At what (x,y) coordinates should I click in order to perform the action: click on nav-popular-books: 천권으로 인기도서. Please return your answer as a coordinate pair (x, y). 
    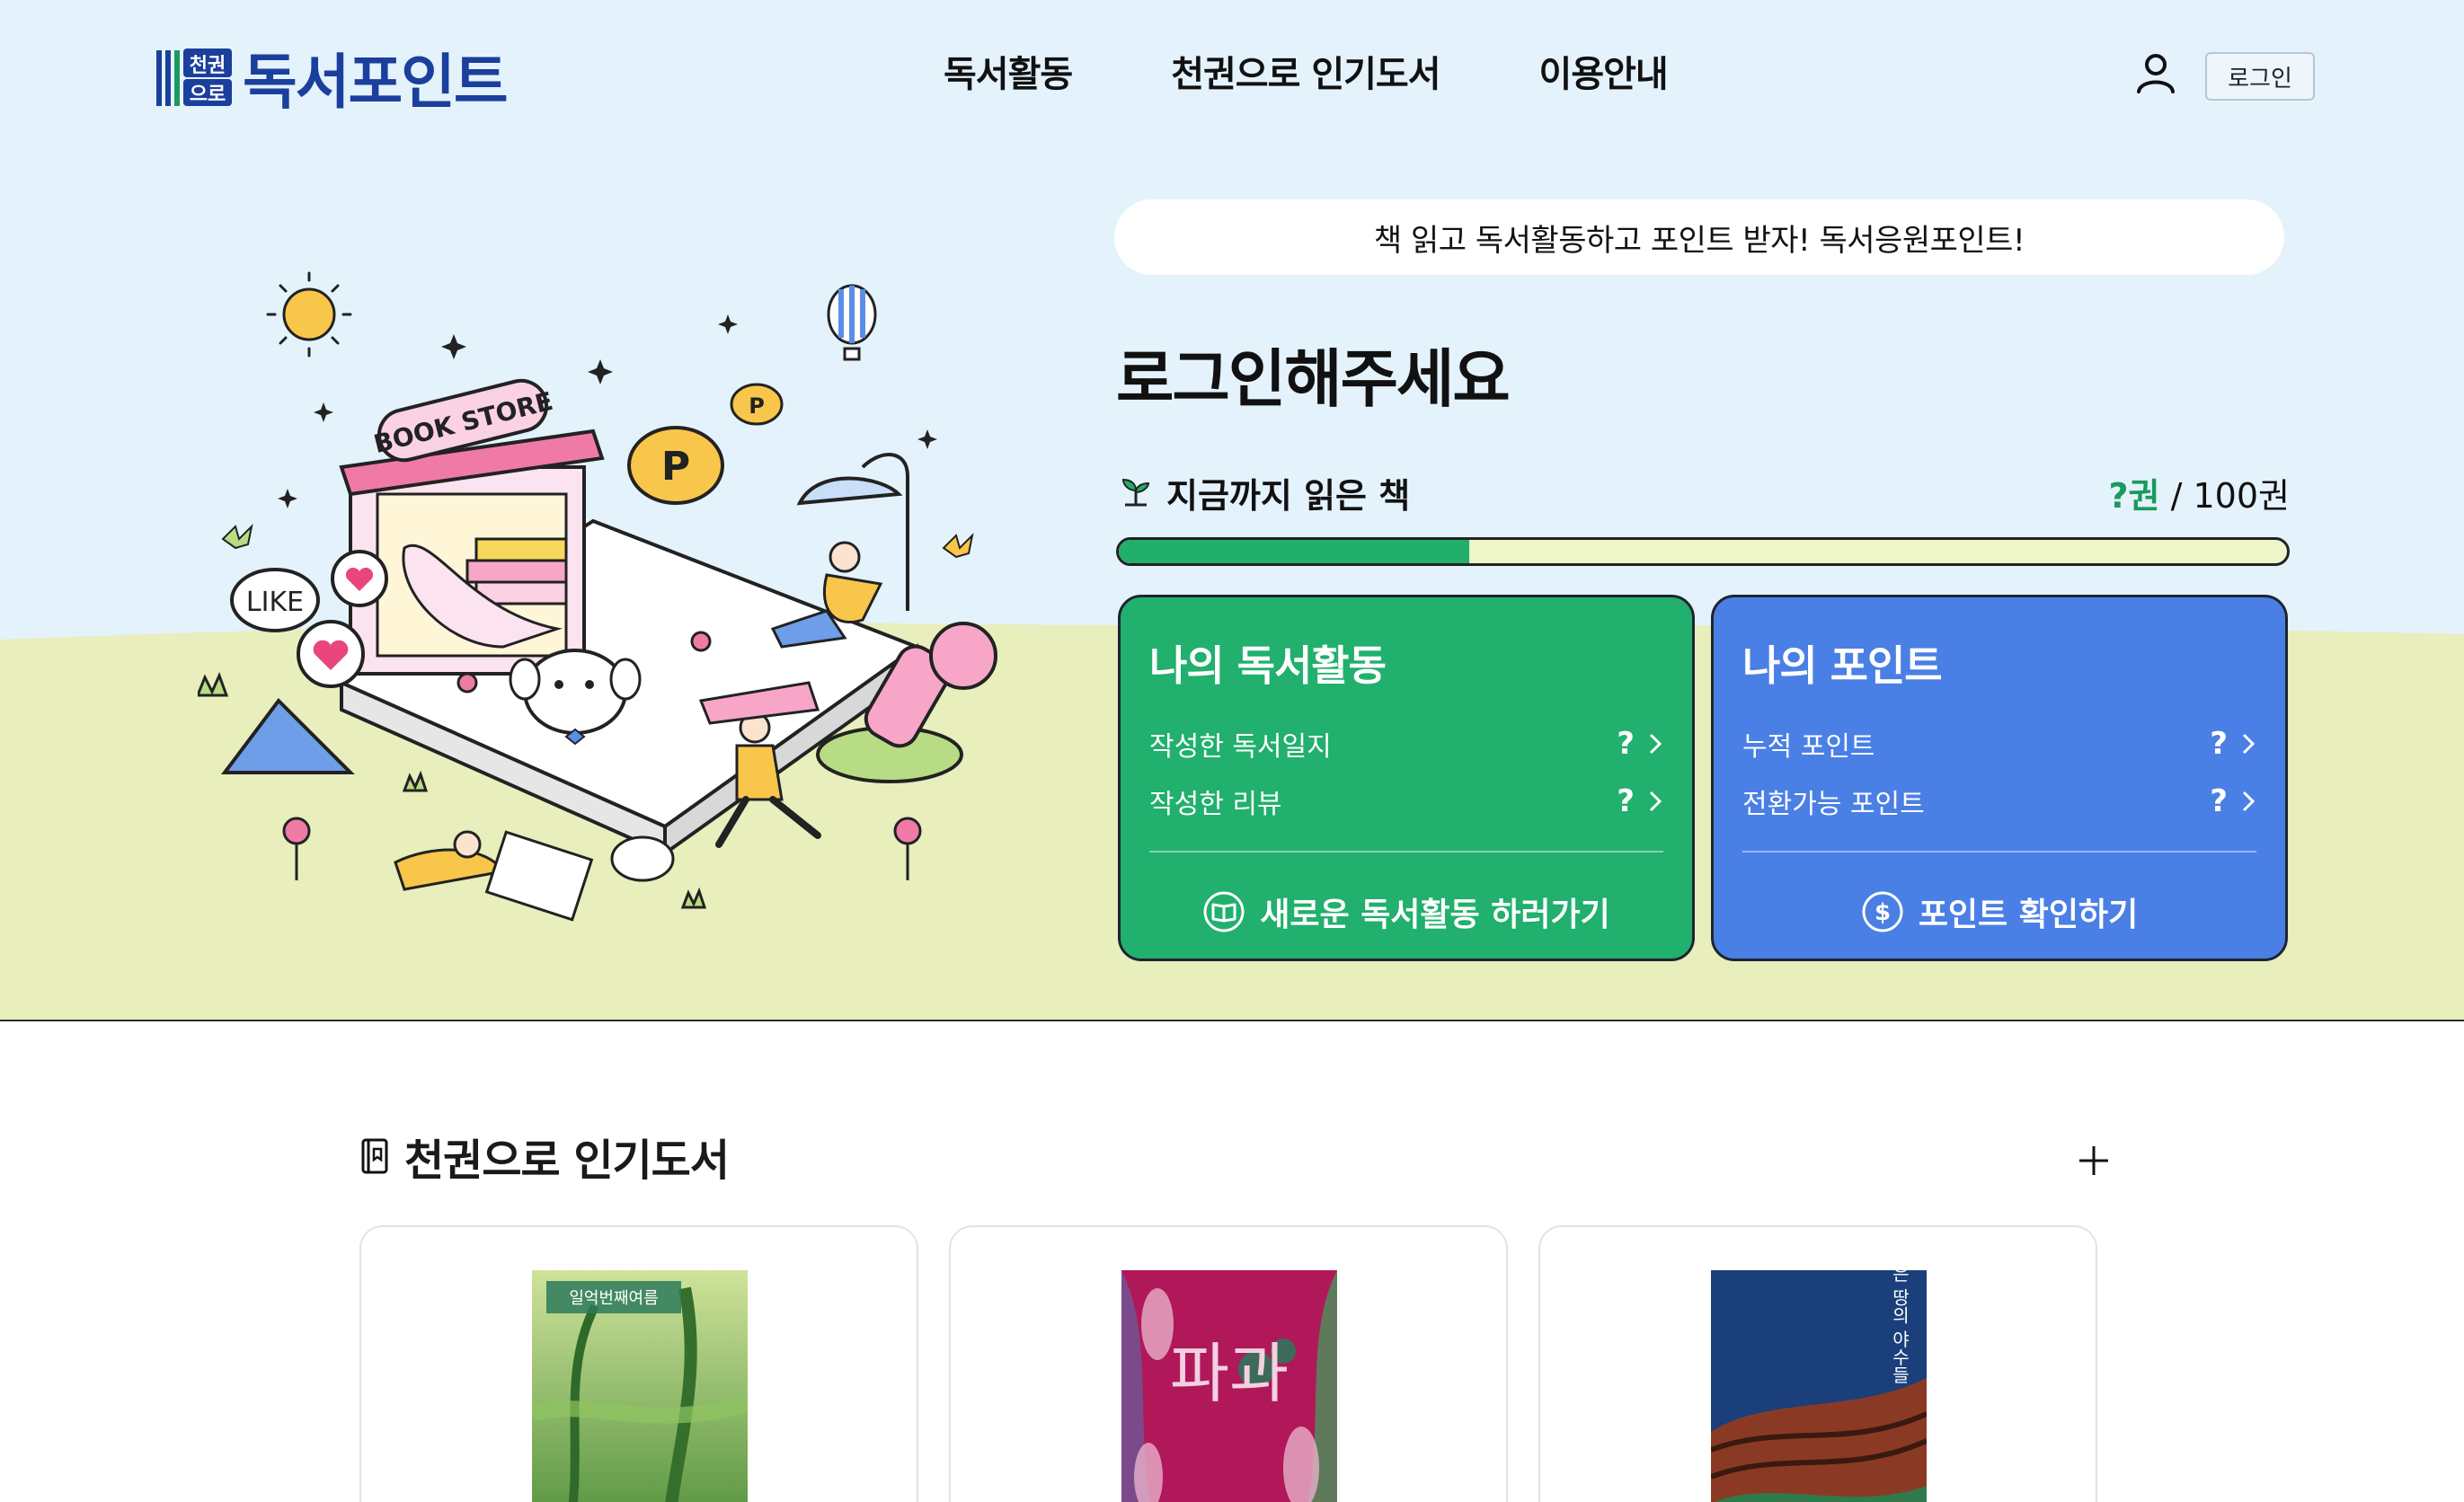
    Looking at the image, I should click on (1305, 71).